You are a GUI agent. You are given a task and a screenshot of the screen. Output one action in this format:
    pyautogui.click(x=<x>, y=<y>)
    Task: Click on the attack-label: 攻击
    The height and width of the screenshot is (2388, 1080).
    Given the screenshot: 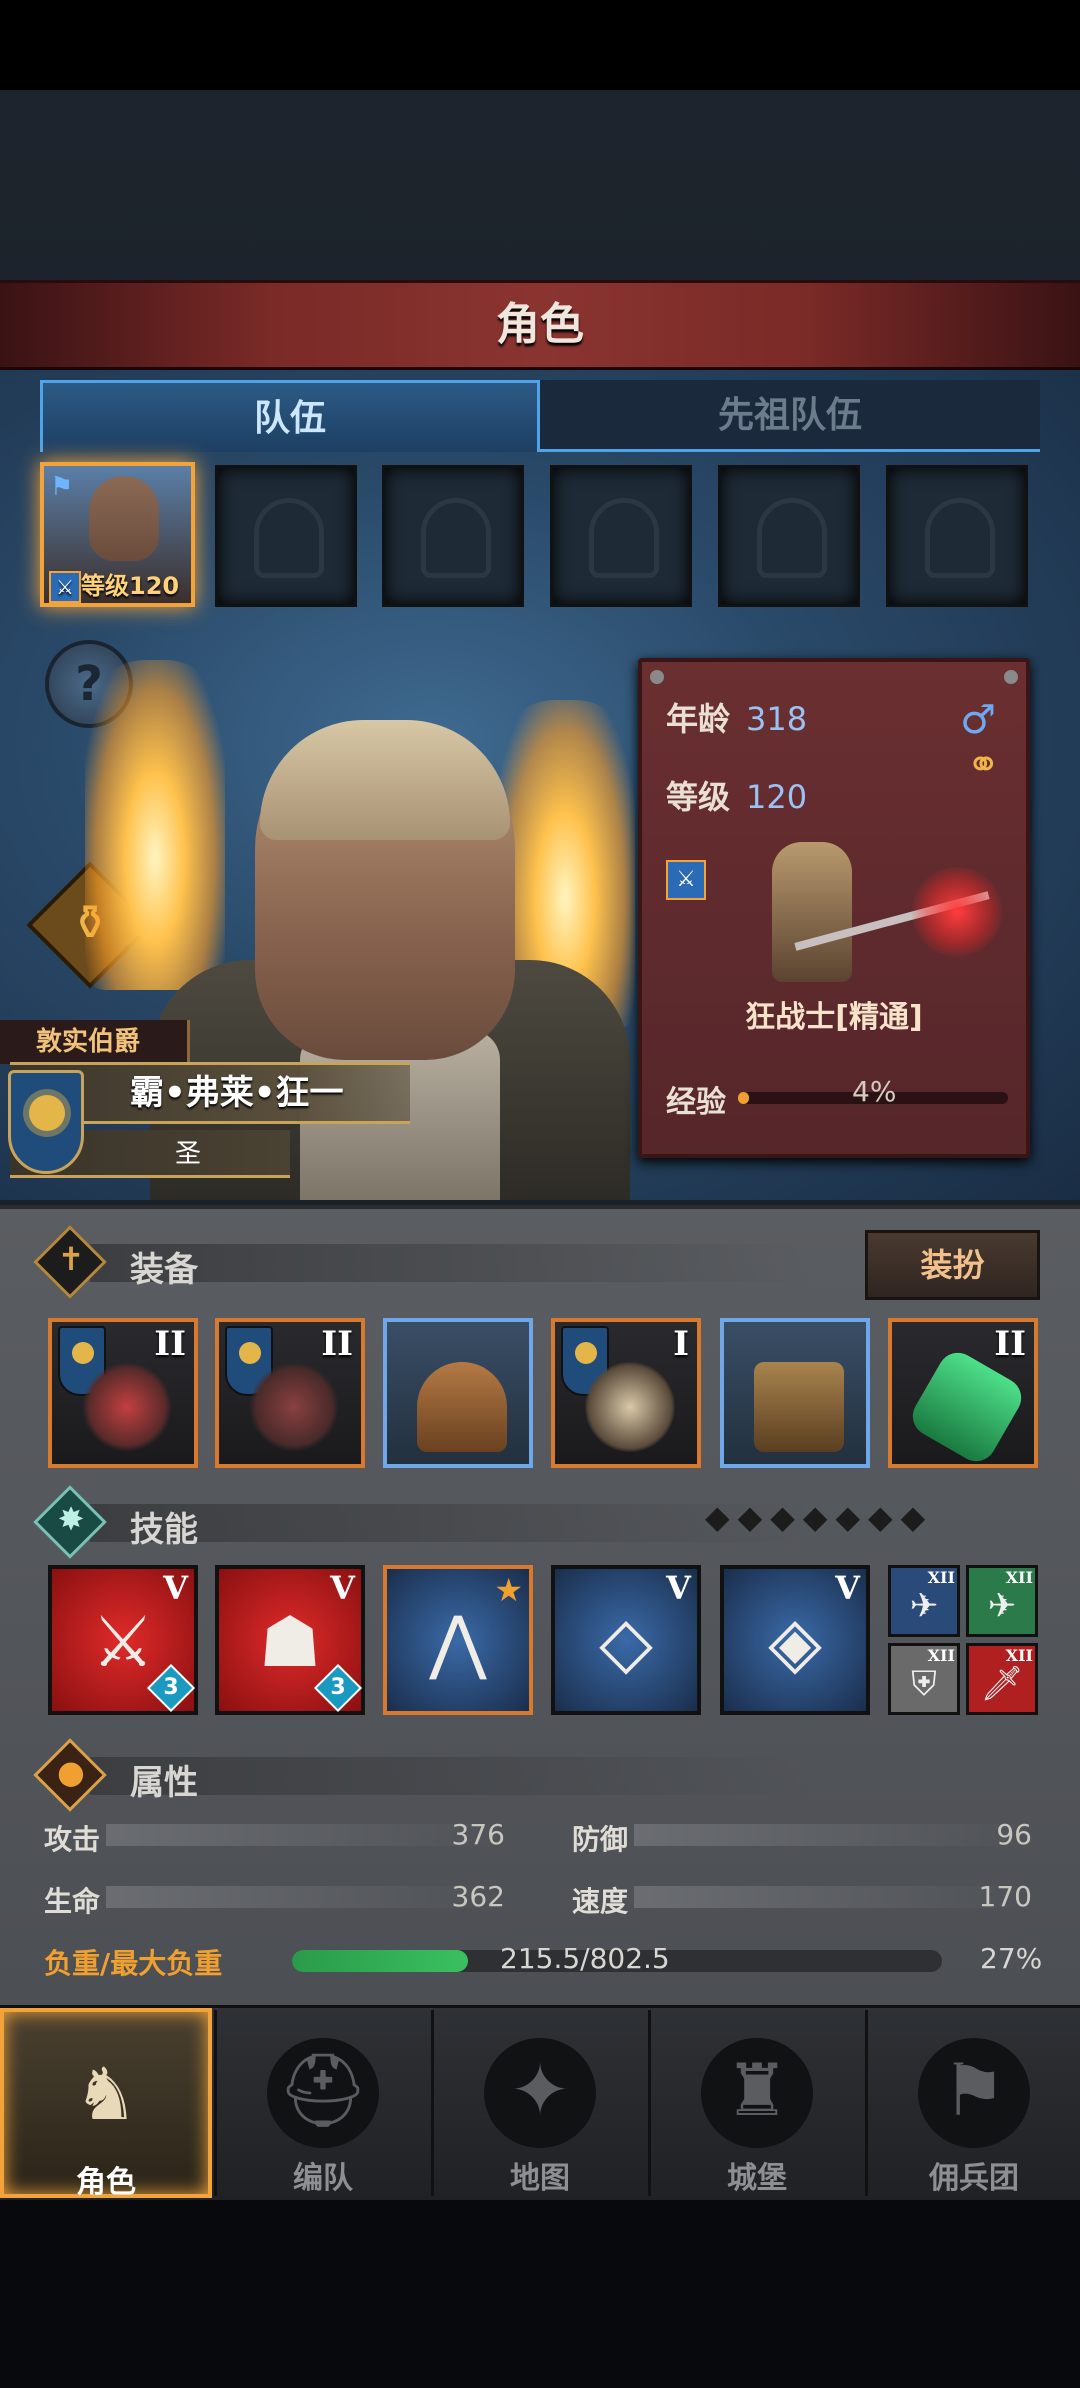 What is the action you would take?
    pyautogui.click(x=72, y=1839)
    